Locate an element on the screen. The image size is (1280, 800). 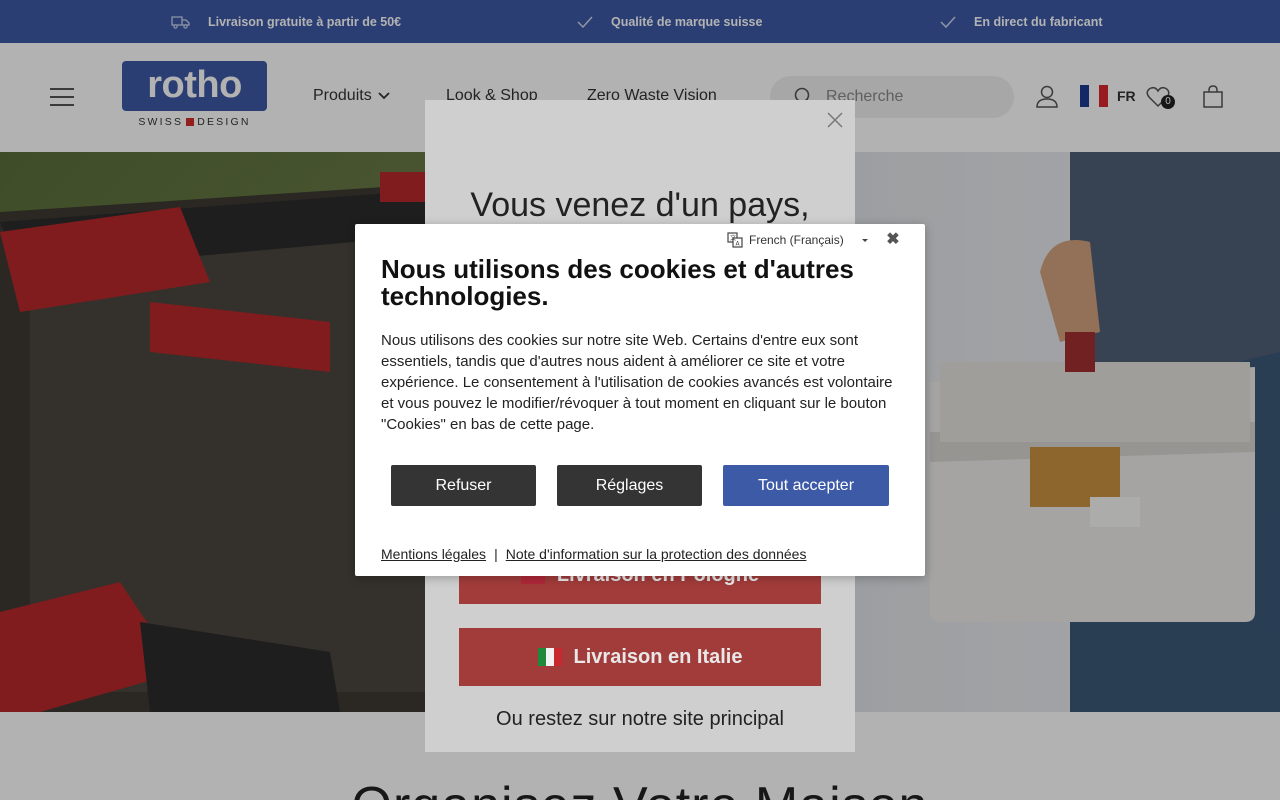
cookie-language-label: French (Français) is located at coordinates (796, 240).